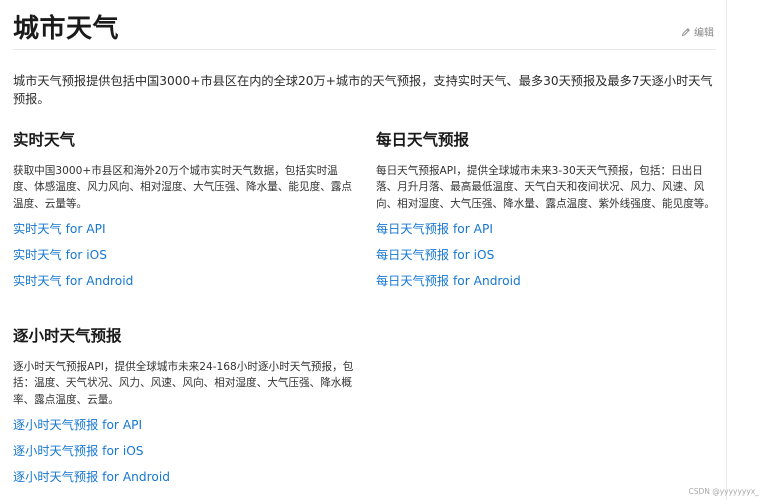  I want to click on link-realtime-android: 实时天气 for Android, so click(183, 281).